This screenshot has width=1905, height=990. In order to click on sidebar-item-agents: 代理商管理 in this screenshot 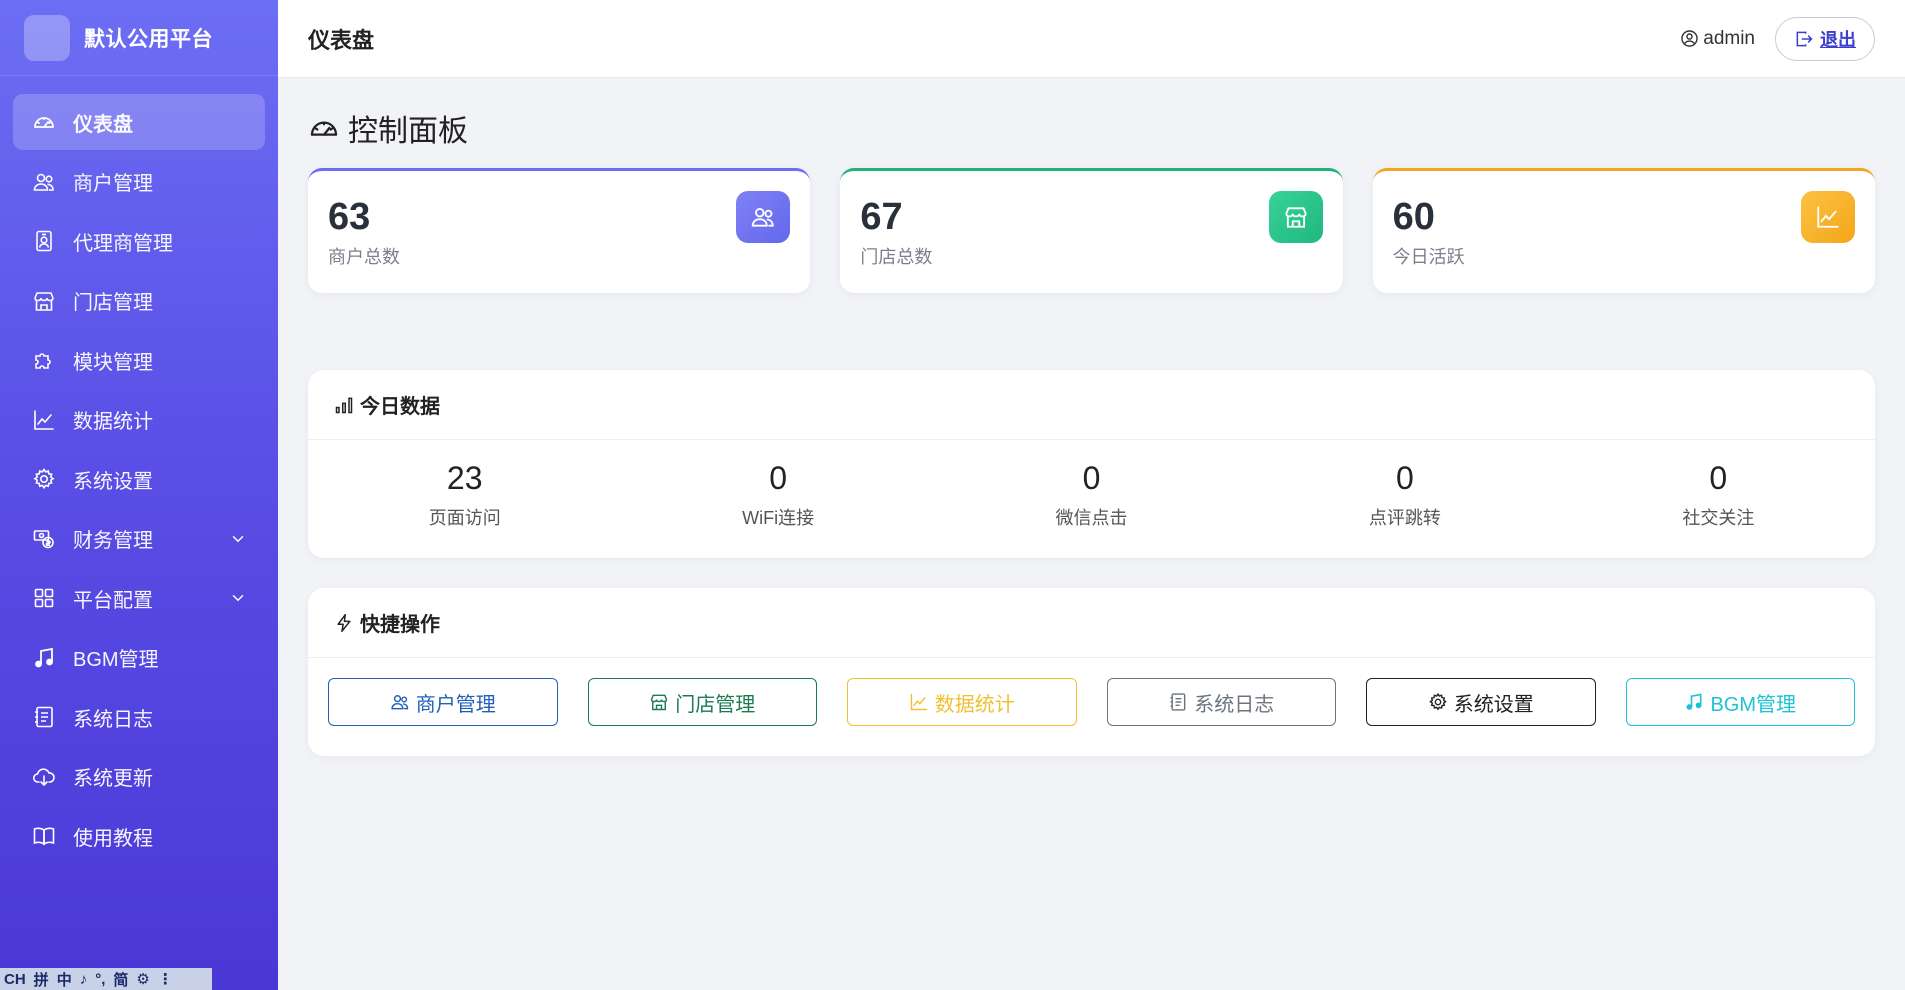, I will do `click(139, 241)`.